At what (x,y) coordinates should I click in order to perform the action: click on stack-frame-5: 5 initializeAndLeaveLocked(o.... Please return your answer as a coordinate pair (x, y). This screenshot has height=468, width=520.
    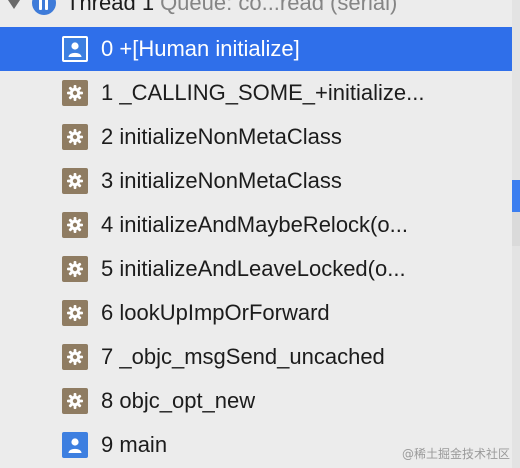
    Looking at the image, I should click on (256, 269).